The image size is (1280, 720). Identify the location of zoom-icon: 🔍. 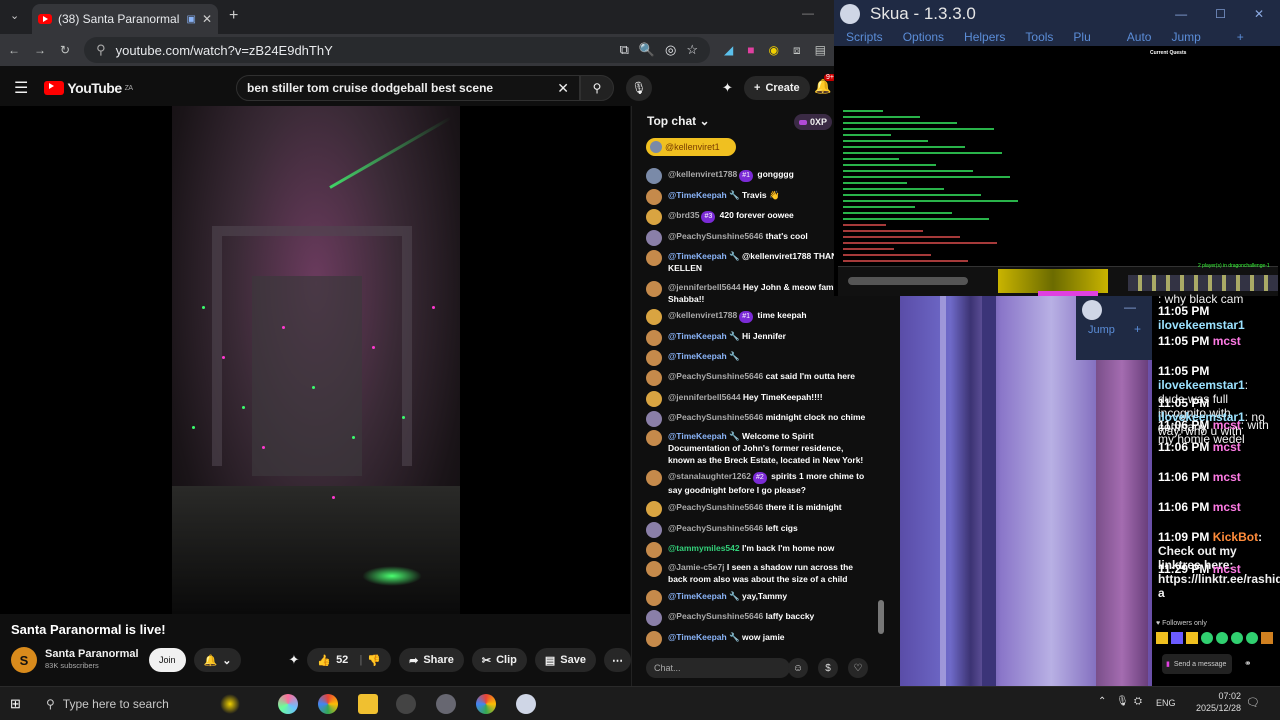
(647, 50).